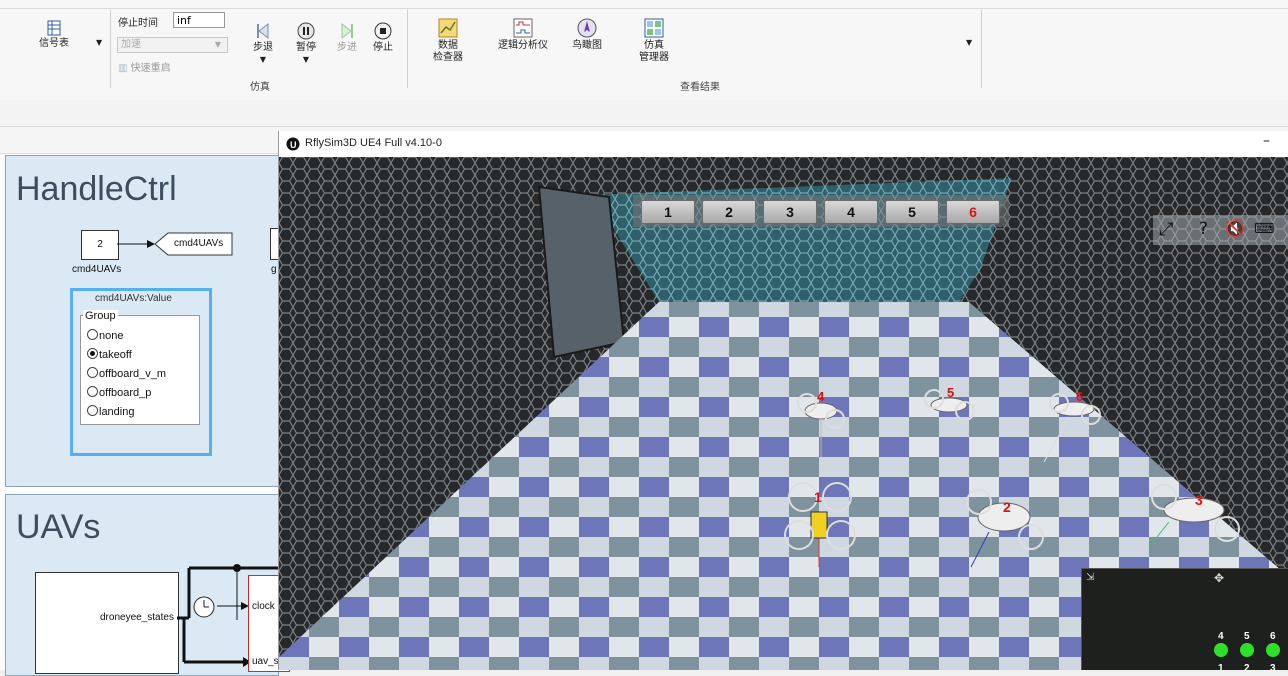 This screenshot has height=676, width=1288. I want to click on minimize-button: –, so click(1266, 141).